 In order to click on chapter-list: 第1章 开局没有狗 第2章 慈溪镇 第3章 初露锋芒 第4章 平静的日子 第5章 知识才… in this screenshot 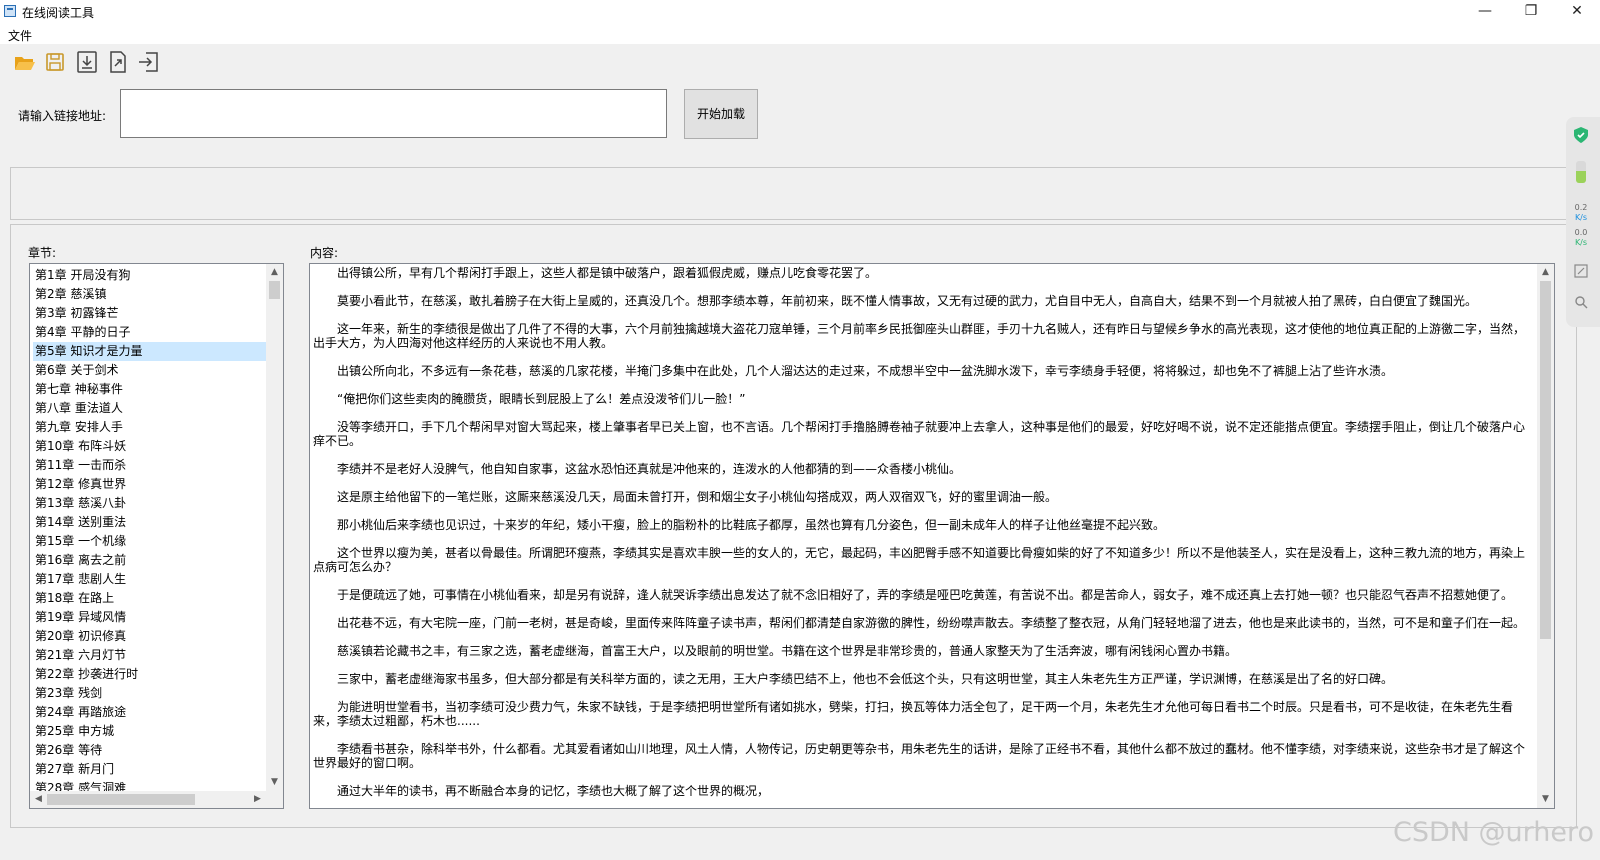, I will do `click(156, 536)`.